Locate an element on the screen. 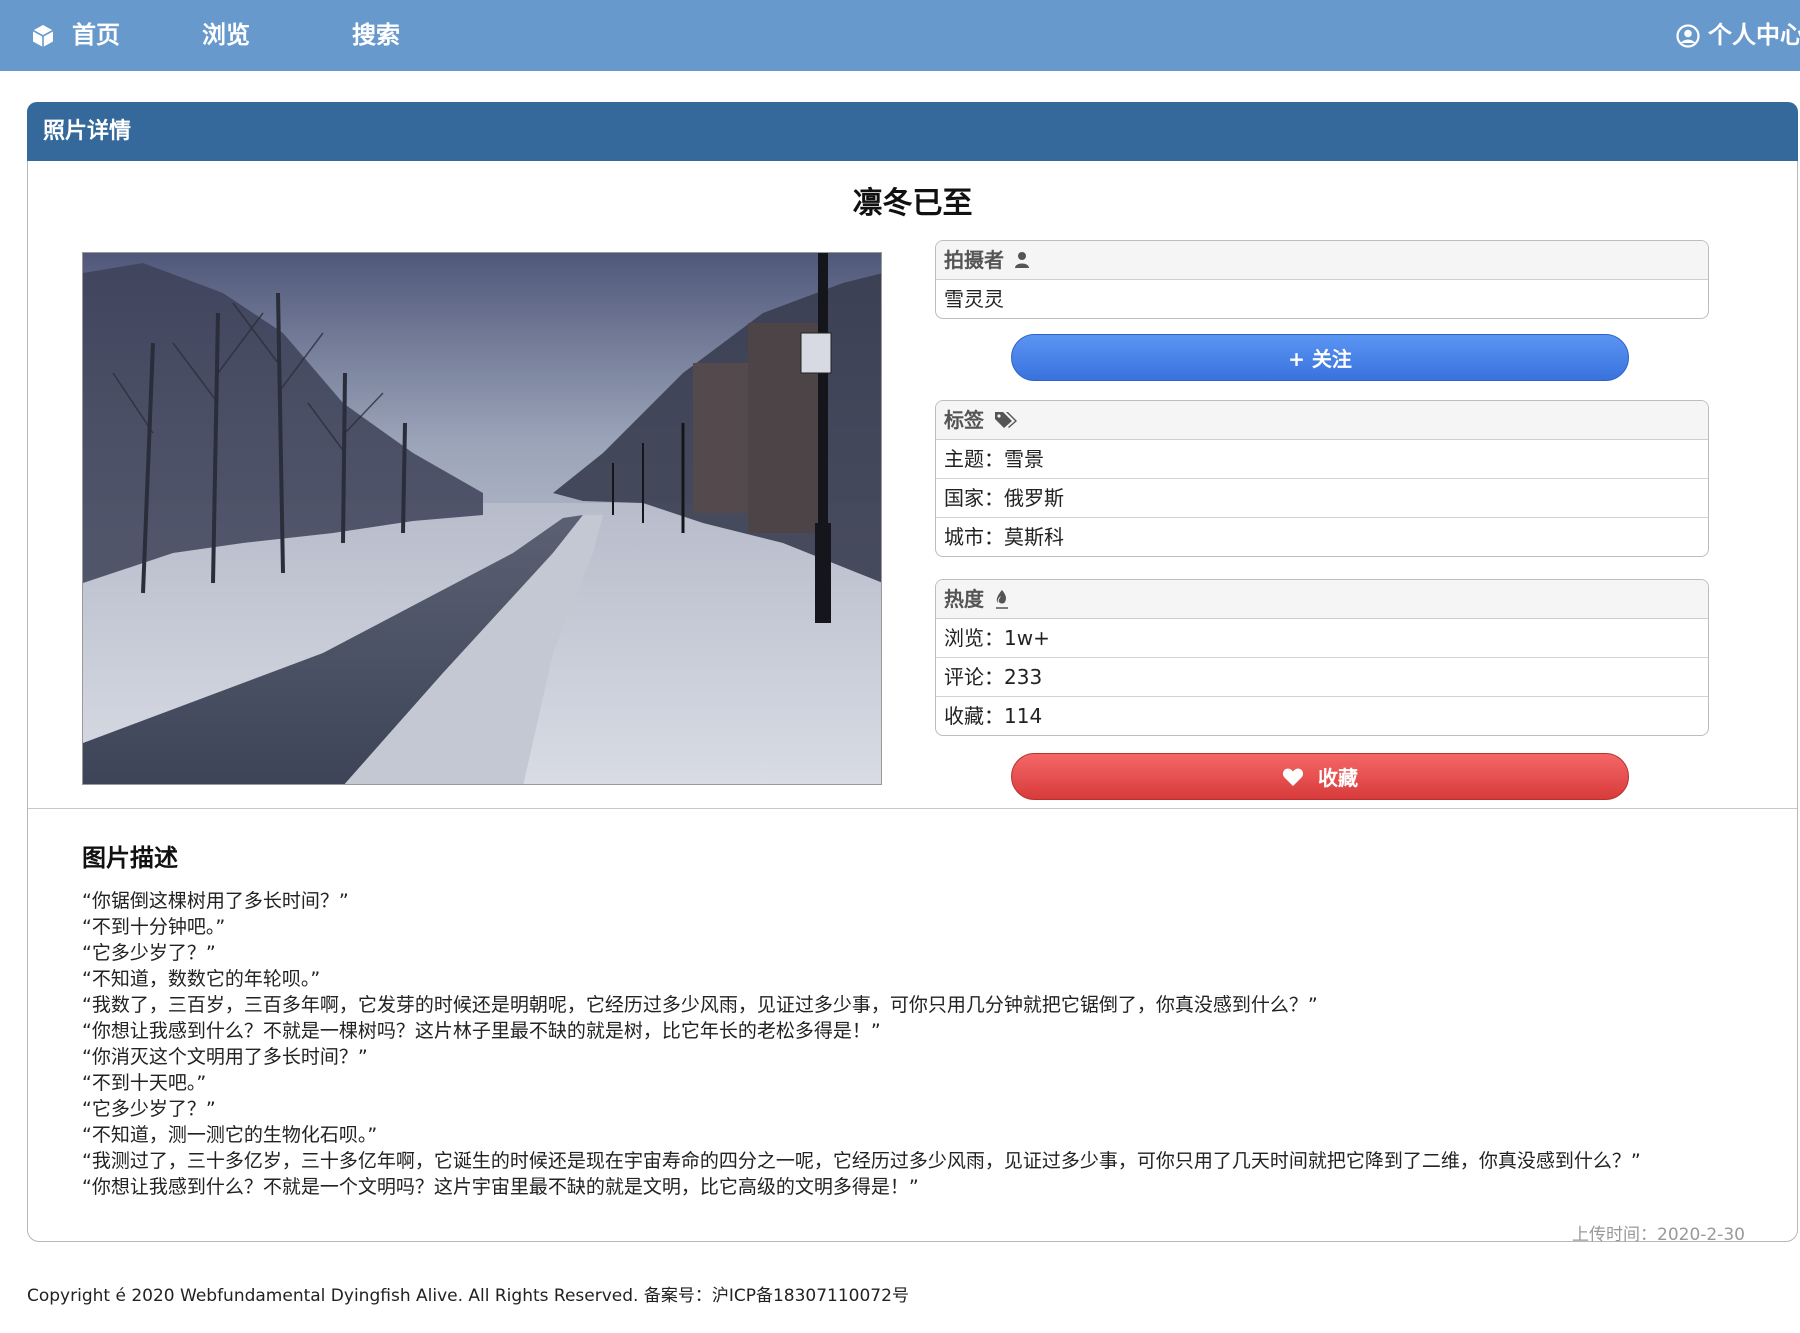 The image size is (1800, 1333). upload-time-label: 上传时间： is located at coordinates (1615, 1235).